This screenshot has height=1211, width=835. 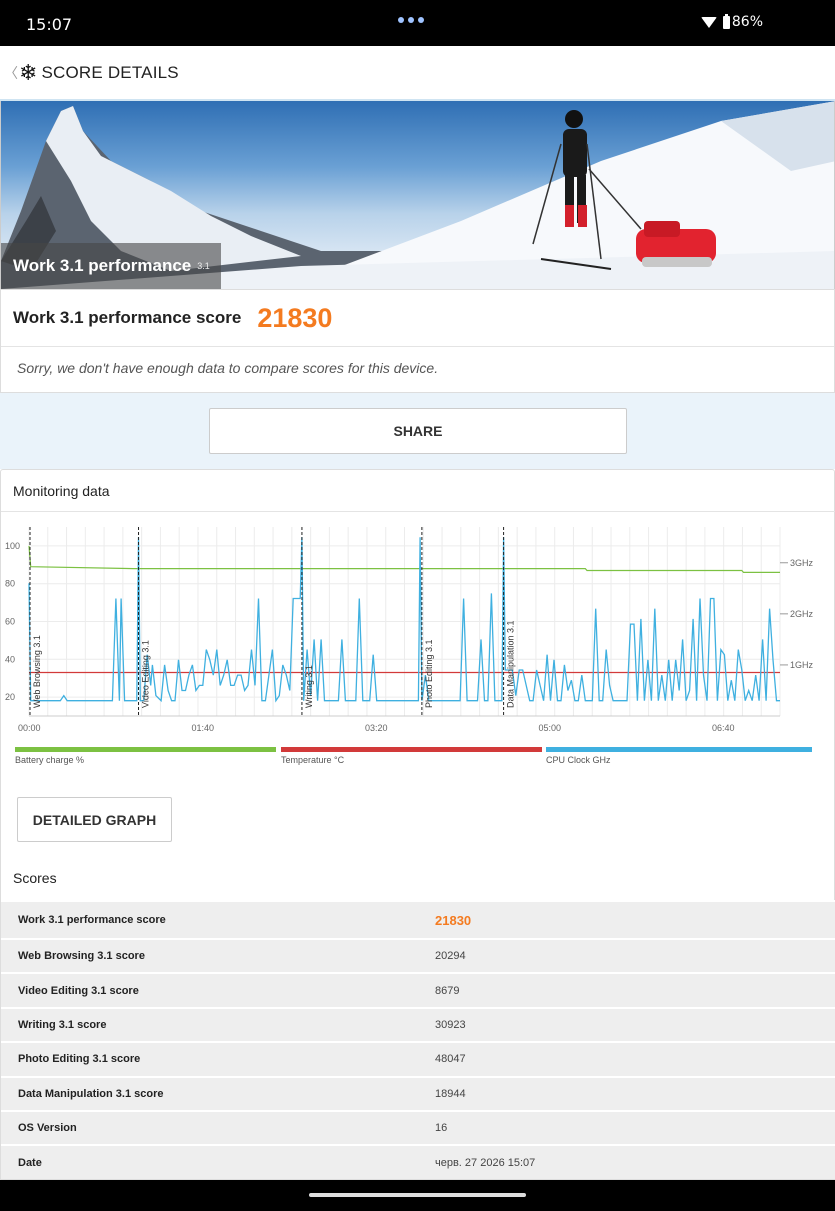 What do you see at coordinates (802, 665) in the screenshot?
I see `y-right-tick-label: 1GHz` at bounding box center [802, 665].